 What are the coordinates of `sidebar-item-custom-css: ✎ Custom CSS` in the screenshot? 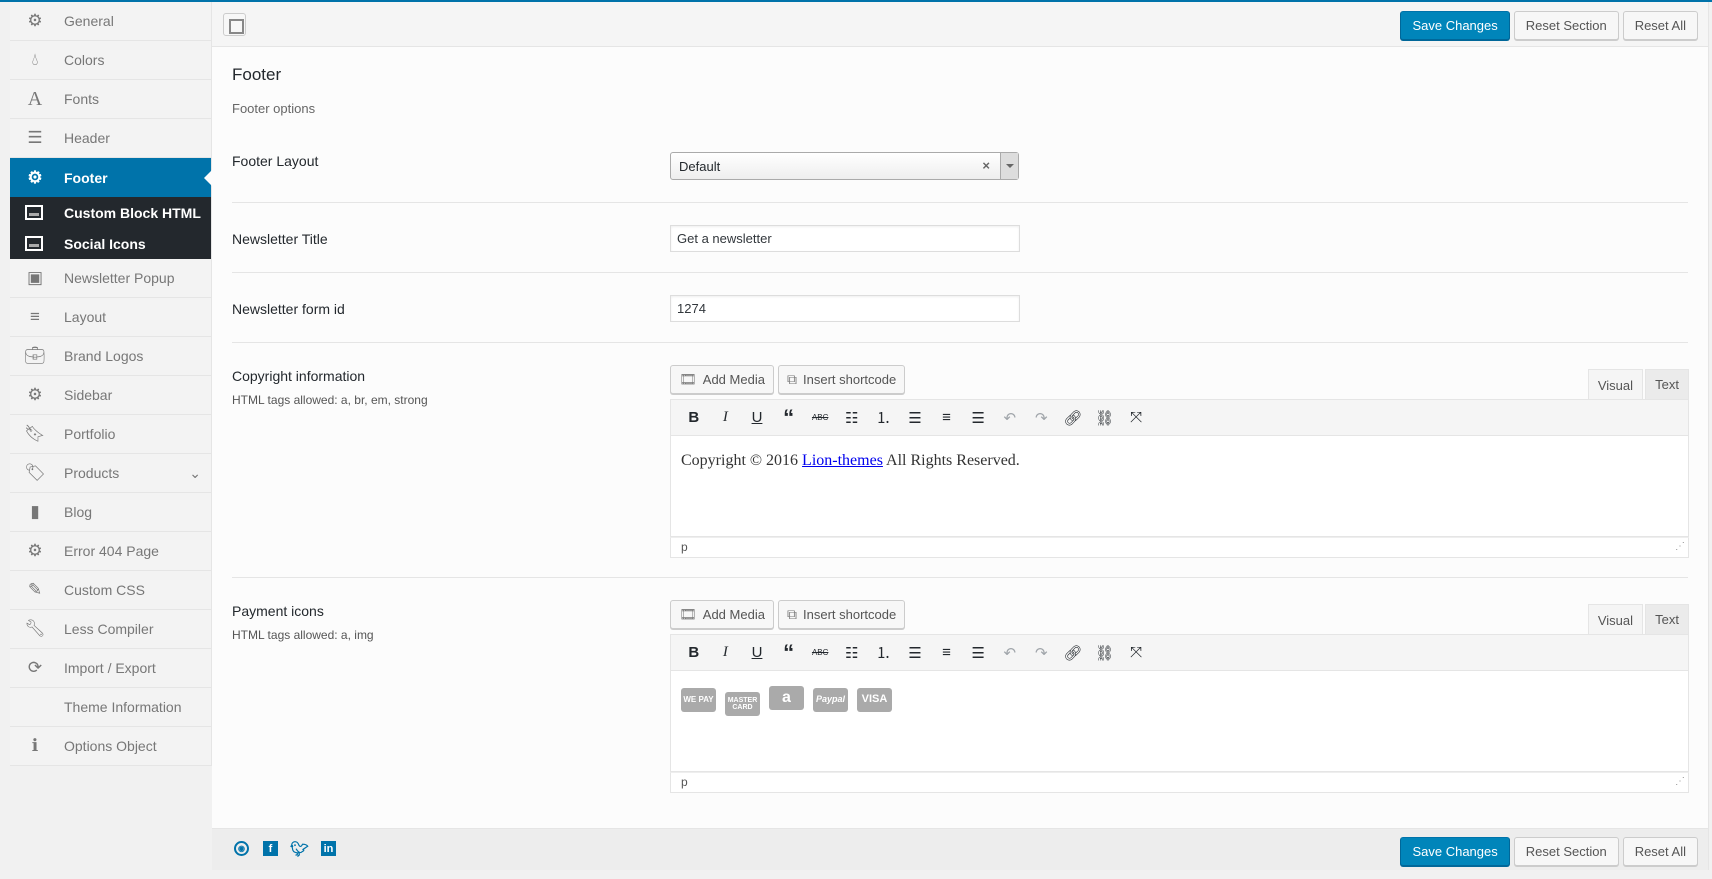 It's located at (110, 590).